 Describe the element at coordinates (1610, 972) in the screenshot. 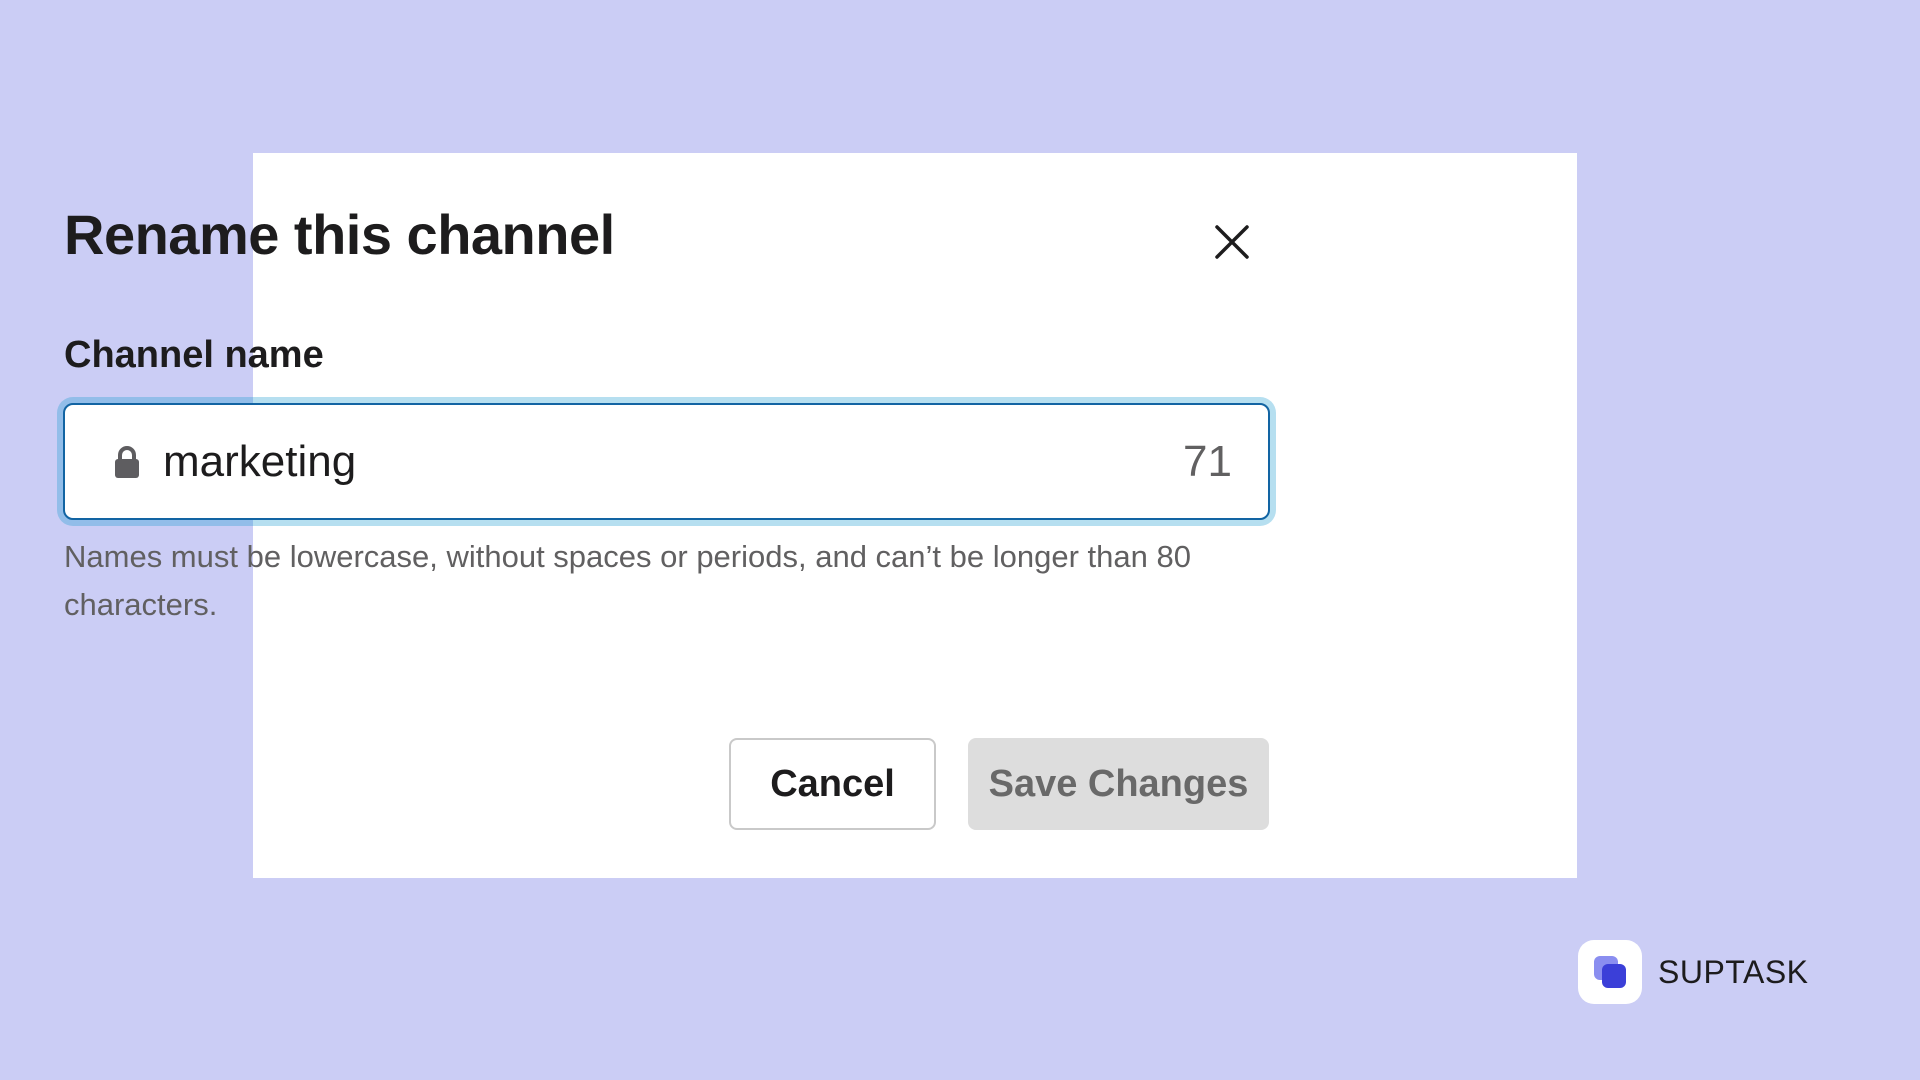

I see `suptask-logo-icon` at that location.